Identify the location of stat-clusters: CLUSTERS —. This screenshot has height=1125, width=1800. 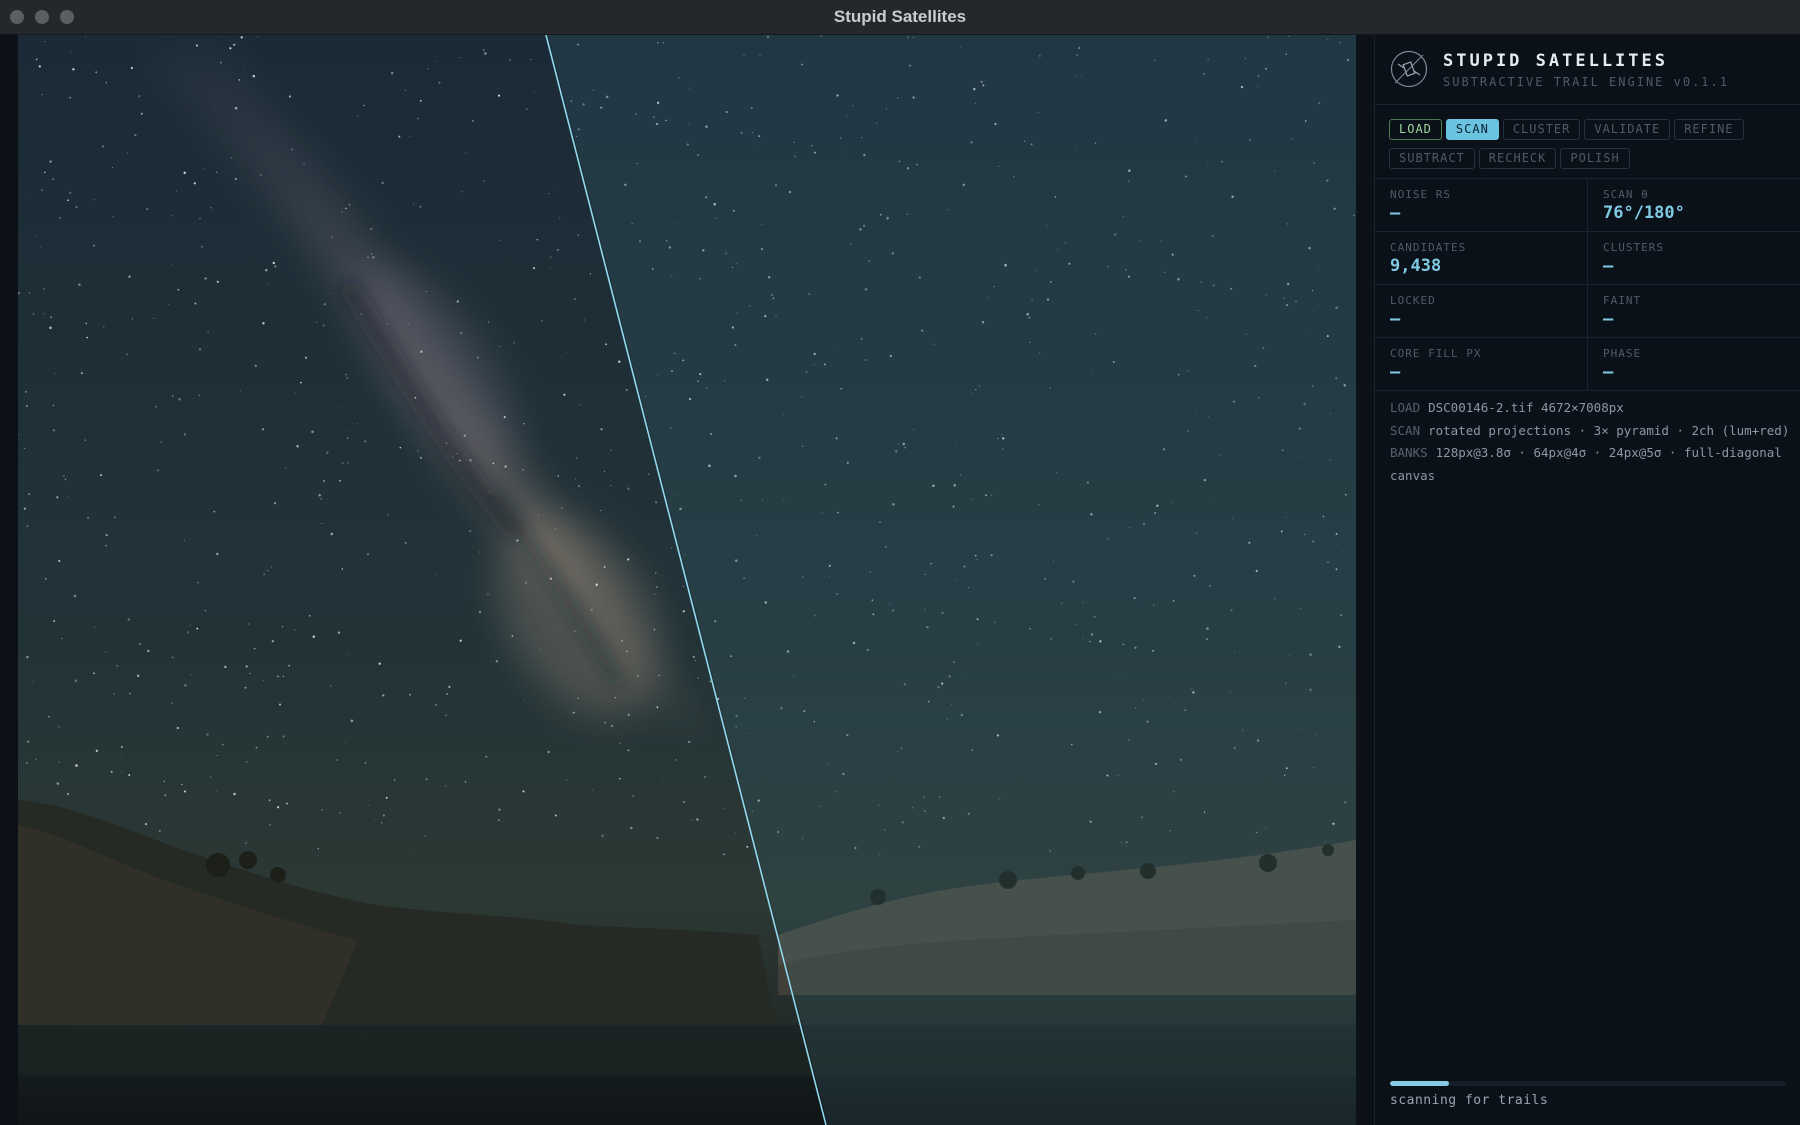
(1693, 258).